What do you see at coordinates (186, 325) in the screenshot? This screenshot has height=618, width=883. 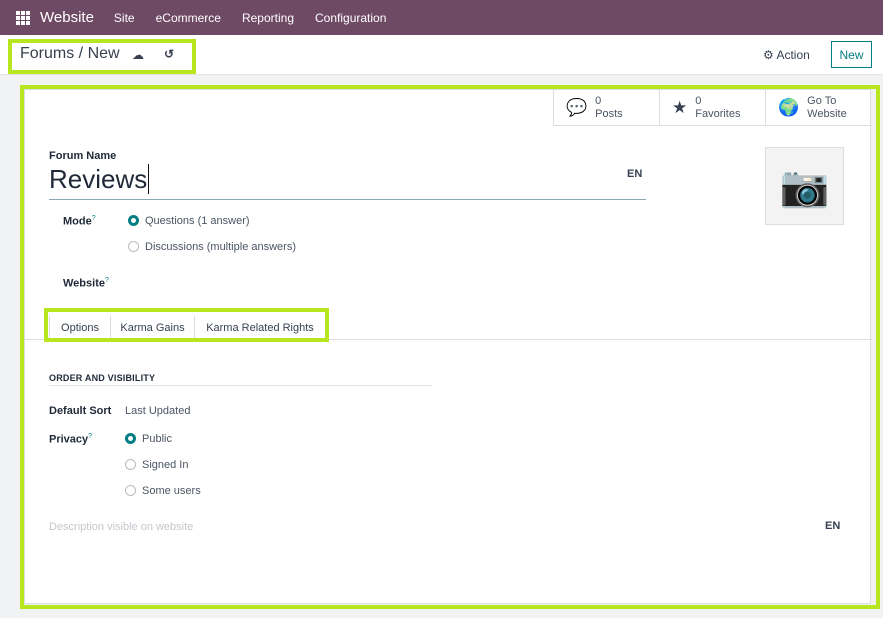 I see `highlight-tabs` at bounding box center [186, 325].